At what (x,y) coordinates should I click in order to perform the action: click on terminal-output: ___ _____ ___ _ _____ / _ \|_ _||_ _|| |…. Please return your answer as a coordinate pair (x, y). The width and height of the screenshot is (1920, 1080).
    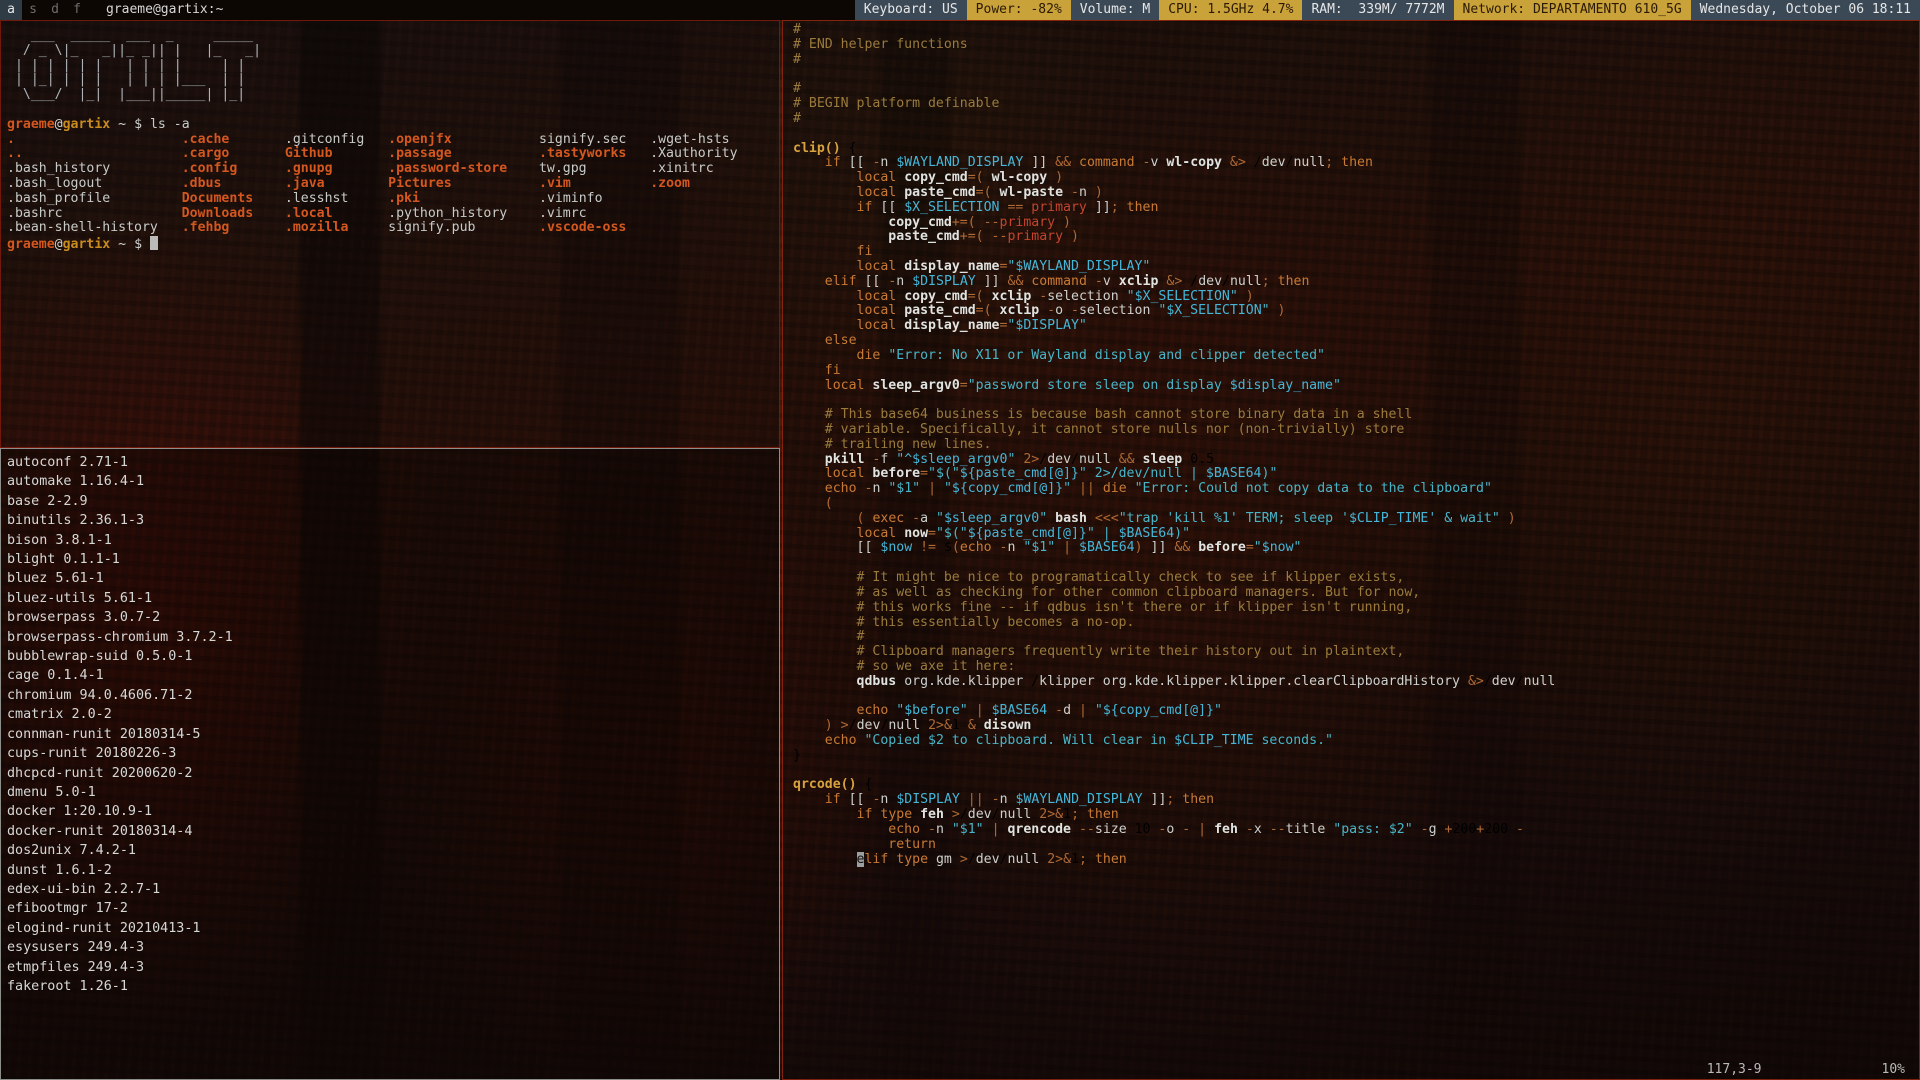
    Looking at the image, I should click on (372, 140).